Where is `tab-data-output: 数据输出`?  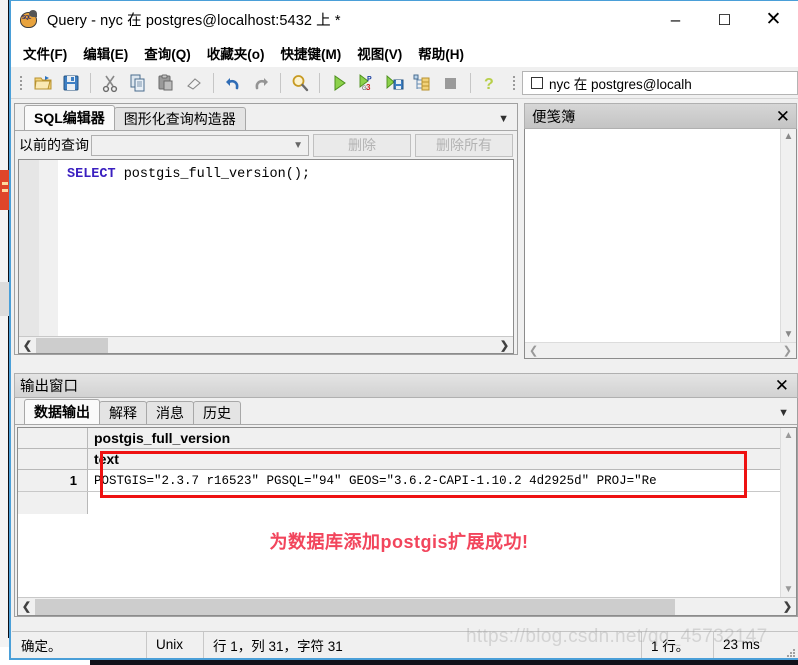 tab-data-output: 数据输出 is located at coordinates (62, 411).